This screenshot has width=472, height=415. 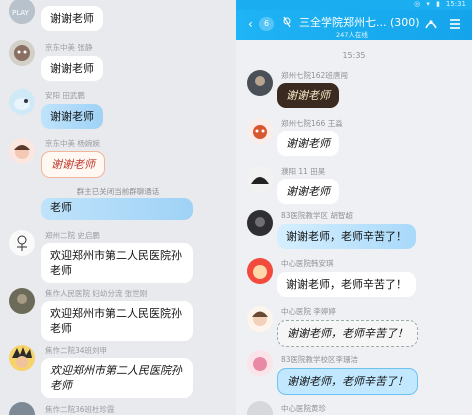 I want to click on chat-header: ‹ 6 三全学院郑州七... (300) 247人在线, so click(x=354, y=25).